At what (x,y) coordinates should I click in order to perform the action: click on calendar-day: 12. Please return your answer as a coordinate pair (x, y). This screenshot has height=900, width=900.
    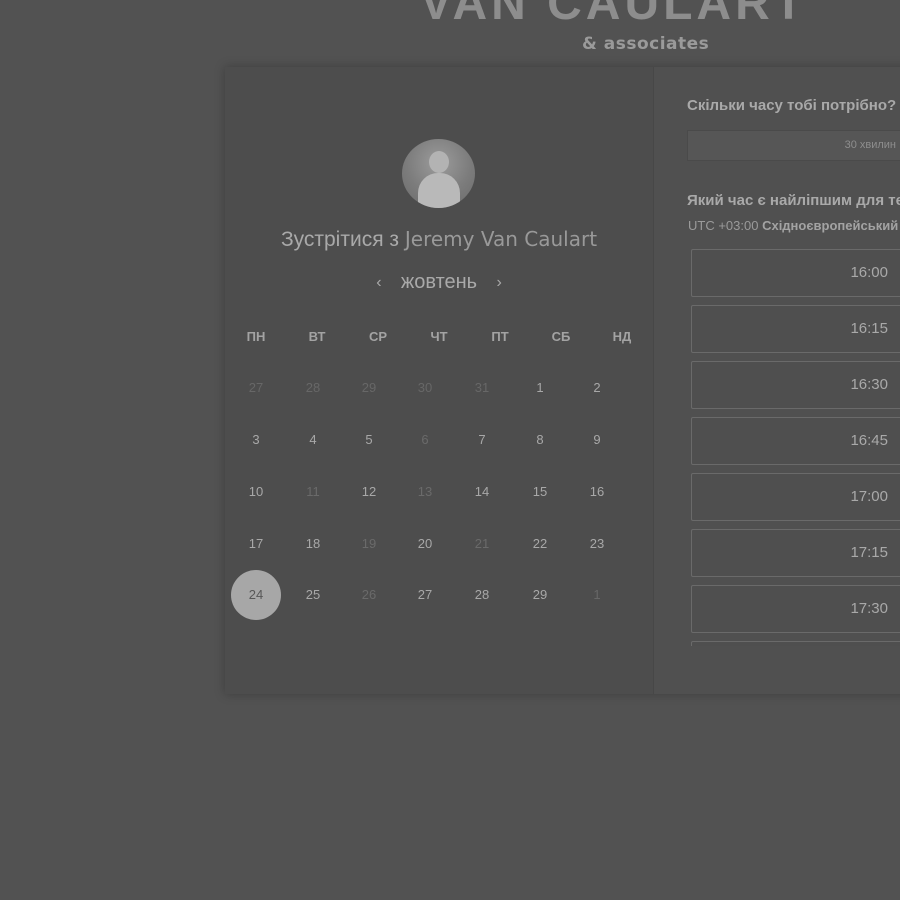
    Looking at the image, I should click on (369, 492).